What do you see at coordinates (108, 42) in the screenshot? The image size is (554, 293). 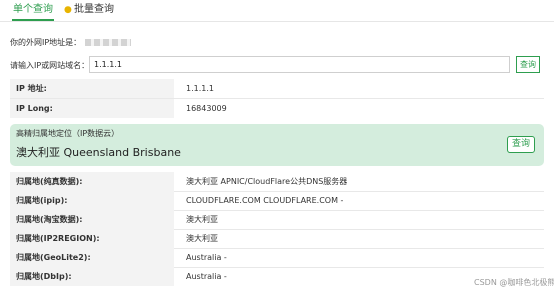 I see `masked-ip-value` at bounding box center [108, 42].